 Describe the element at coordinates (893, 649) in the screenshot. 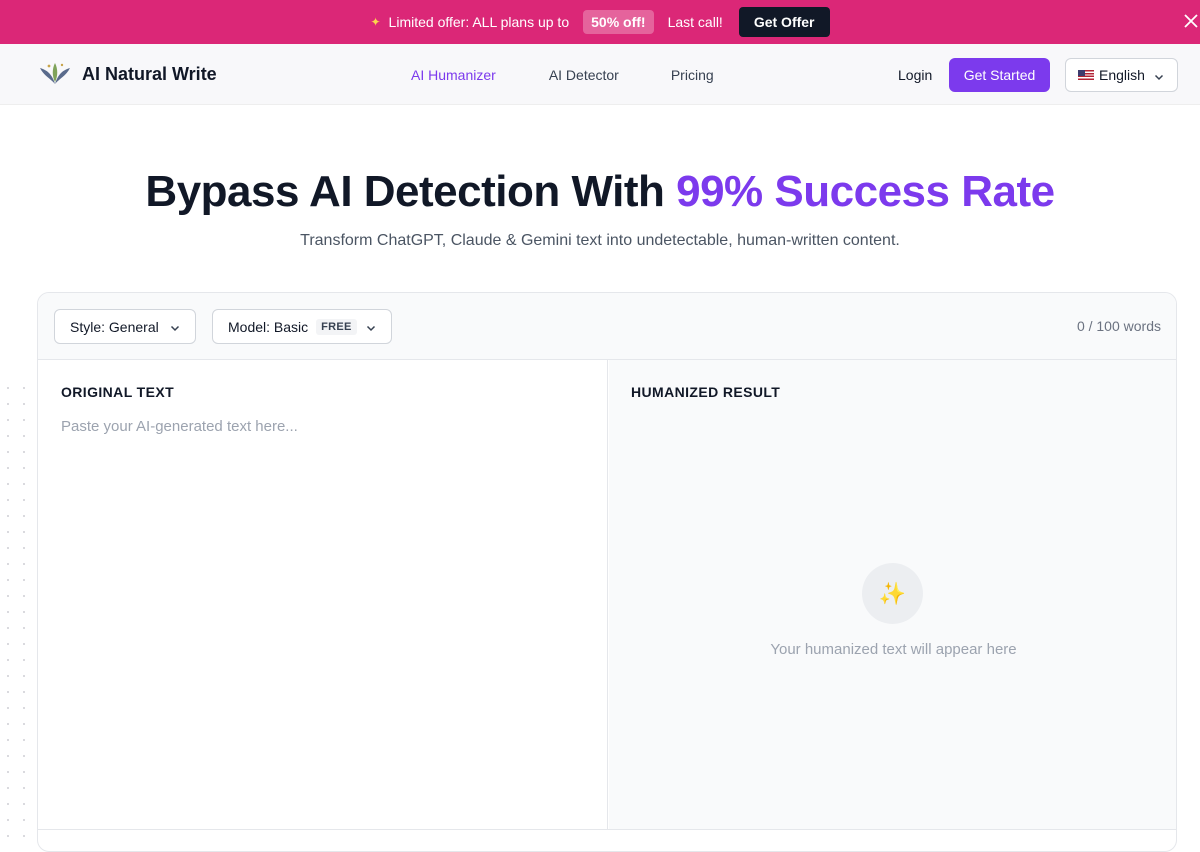

I see `result-empty-message: Your humanized text will appear here` at that location.